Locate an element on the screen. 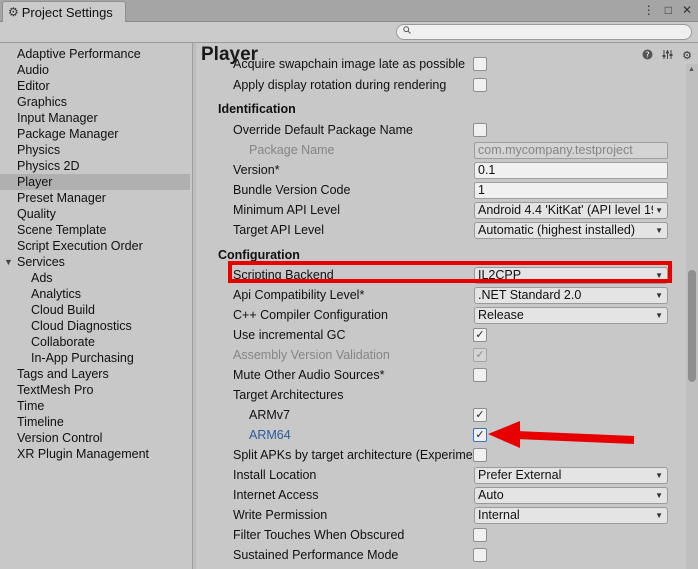 Image resolution: width=698 pixels, height=569 pixels. minimum-api-level-dropdown-value: Android 4.4 'KitKat' (API level 19) is located at coordinates (565, 210).